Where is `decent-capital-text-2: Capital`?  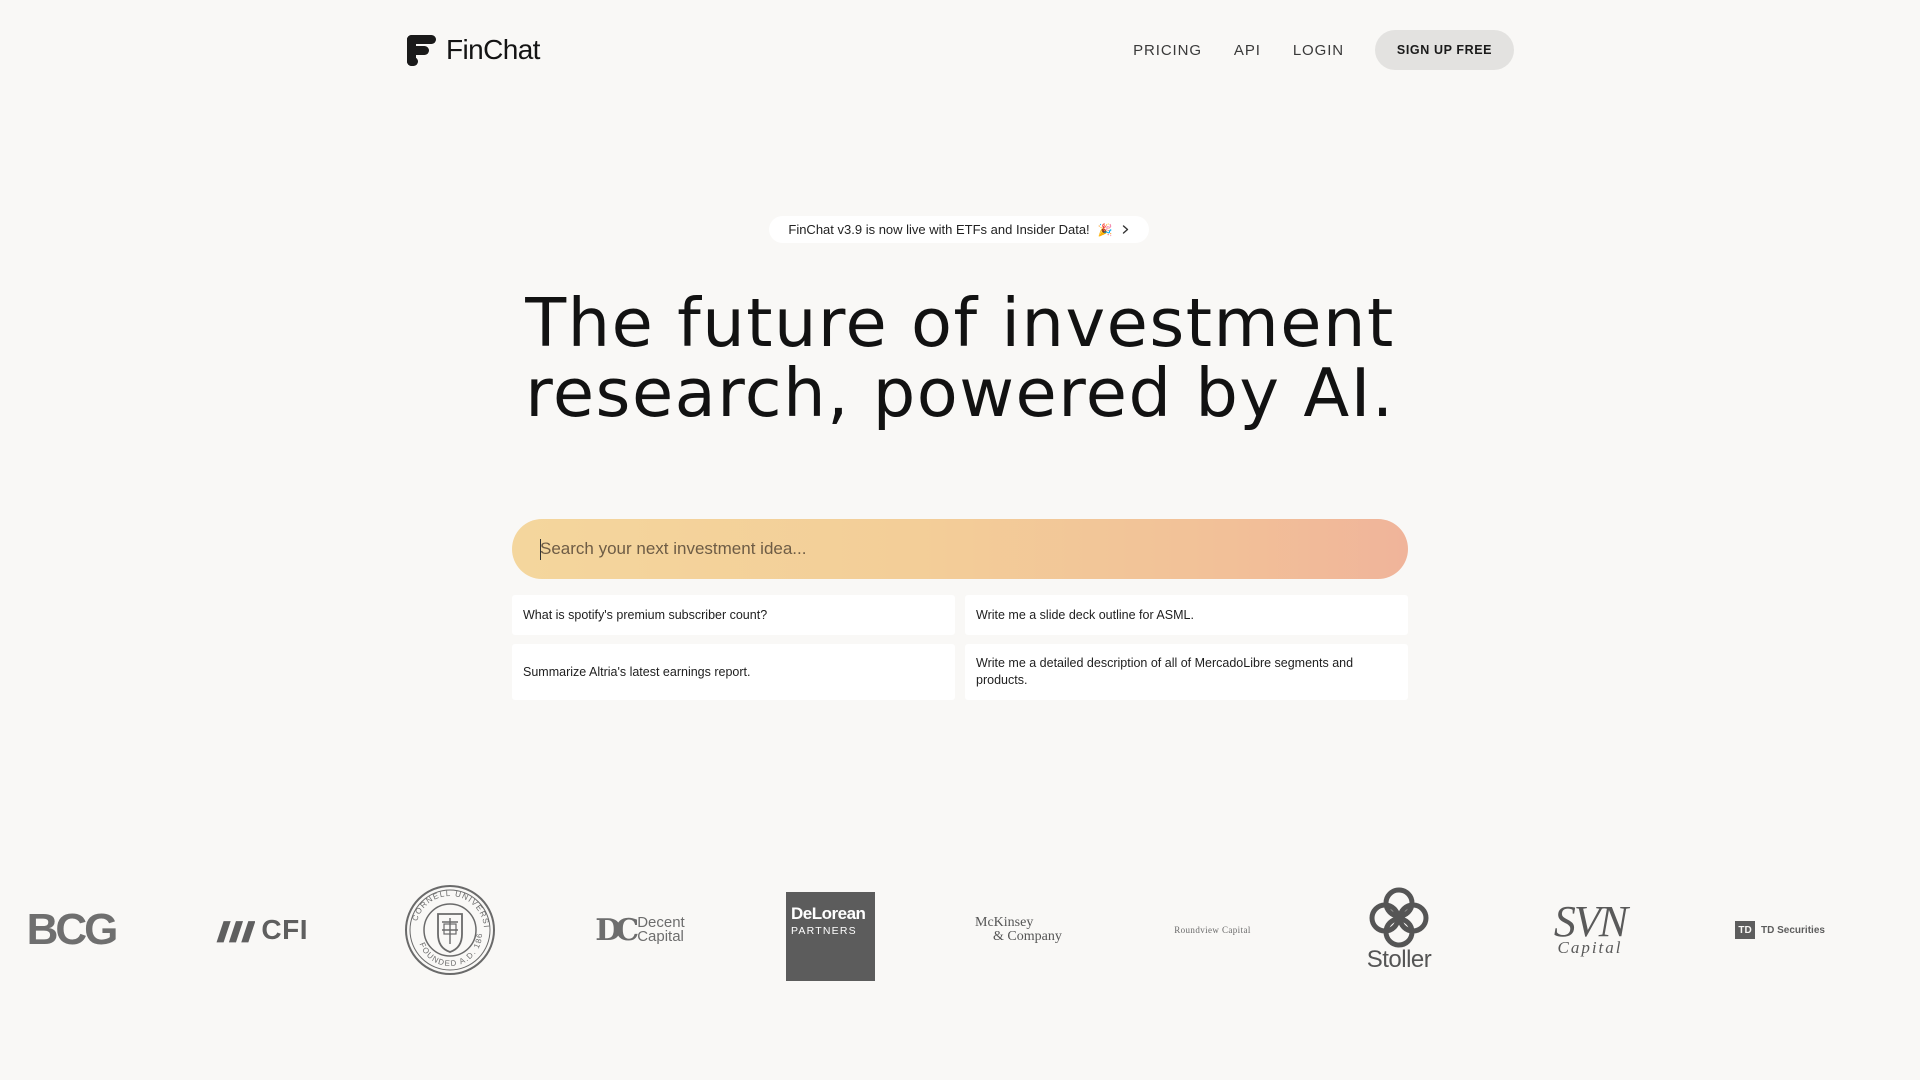 decent-capital-text-2: Capital is located at coordinates (660, 936).